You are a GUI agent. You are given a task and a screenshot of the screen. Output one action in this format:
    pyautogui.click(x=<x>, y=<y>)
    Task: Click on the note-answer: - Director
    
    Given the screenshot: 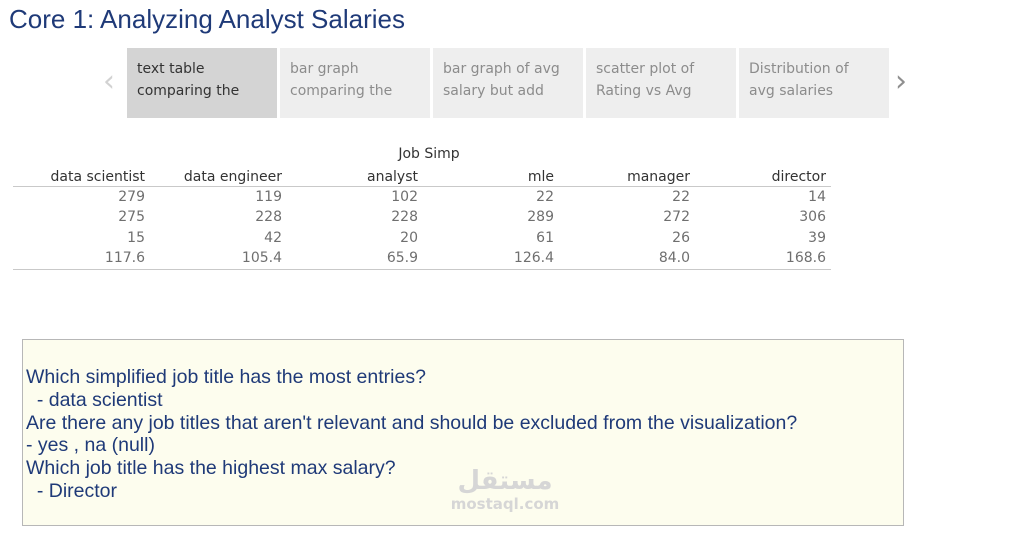 What is the action you would take?
    pyautogui.click(x=72, y=490)
    